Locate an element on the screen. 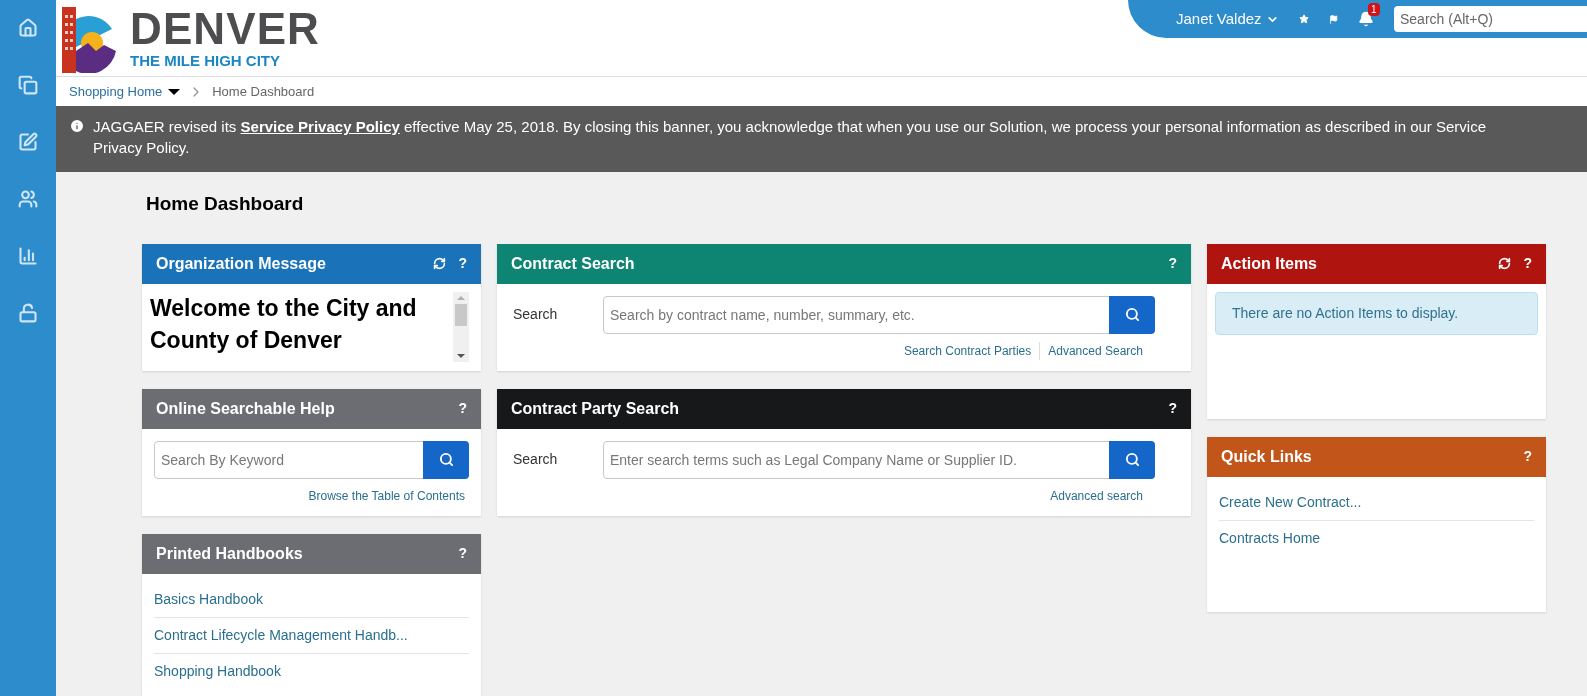 The height and width of the screenshot is (696, 1587). privacy-policy-link: Service Privacy Policy is located at coordinates (320, 126).